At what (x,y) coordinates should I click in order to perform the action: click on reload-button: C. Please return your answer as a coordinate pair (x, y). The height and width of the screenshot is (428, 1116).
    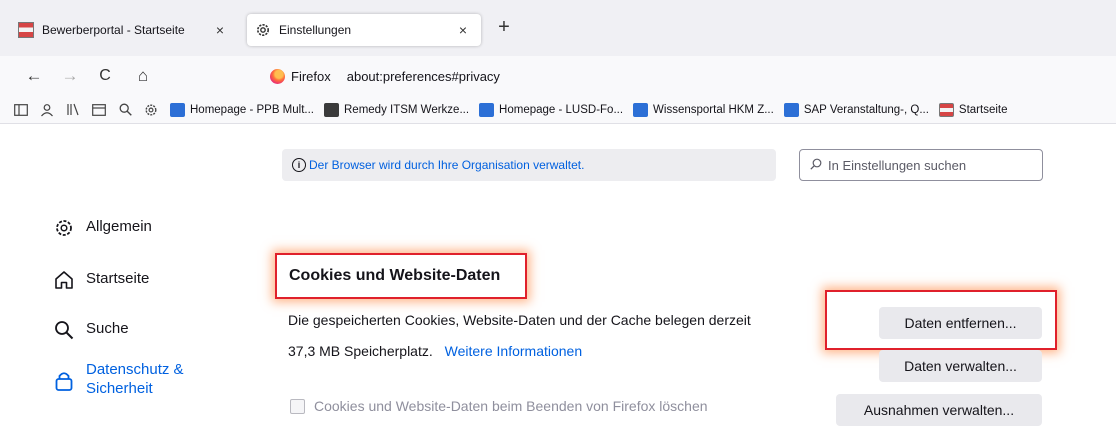
    Looking at the image, I should click on (105, 76).